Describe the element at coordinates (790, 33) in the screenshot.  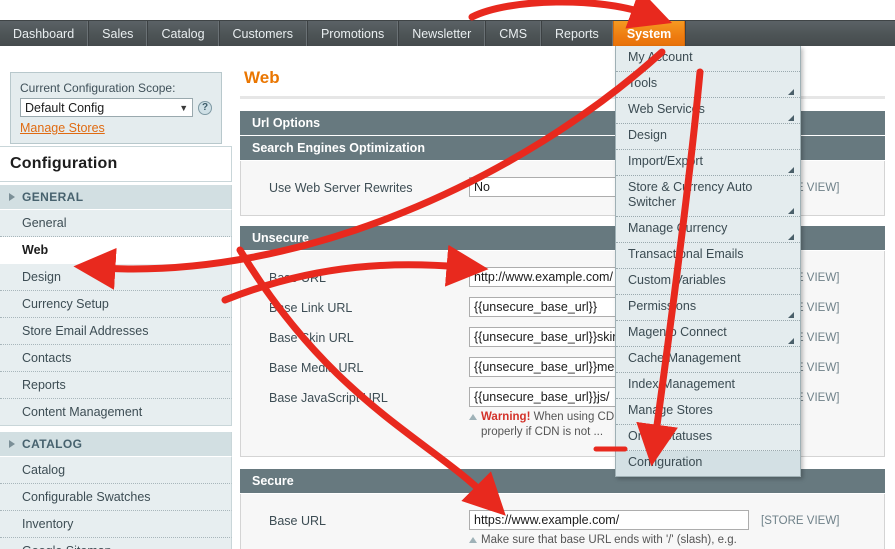
I see `nav-spacer` at that location.